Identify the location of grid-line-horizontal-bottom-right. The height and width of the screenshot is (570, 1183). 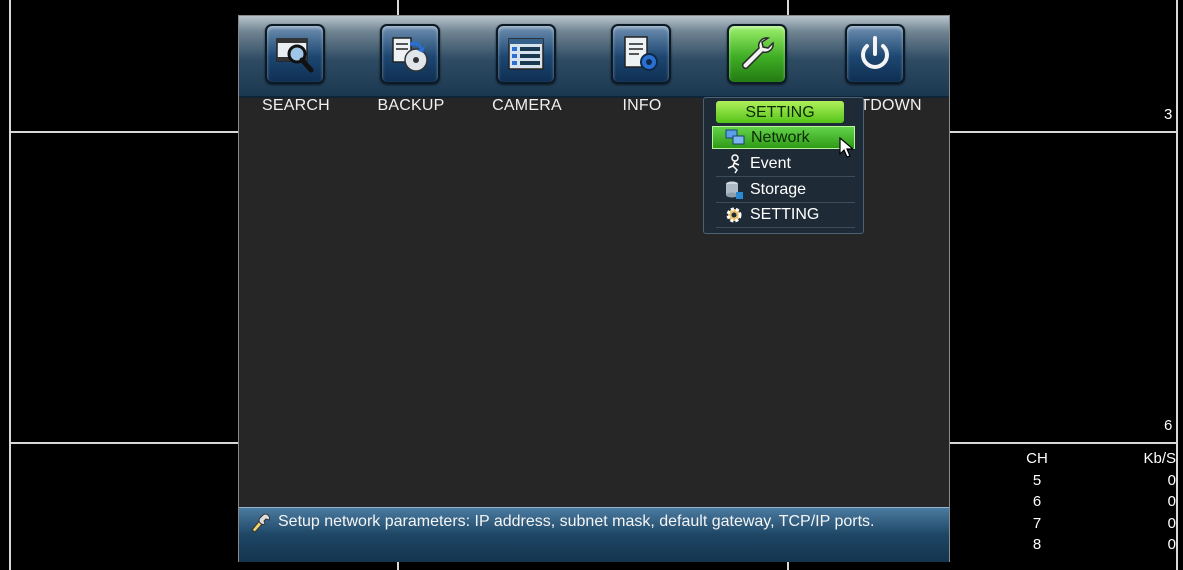
(1064, 443).